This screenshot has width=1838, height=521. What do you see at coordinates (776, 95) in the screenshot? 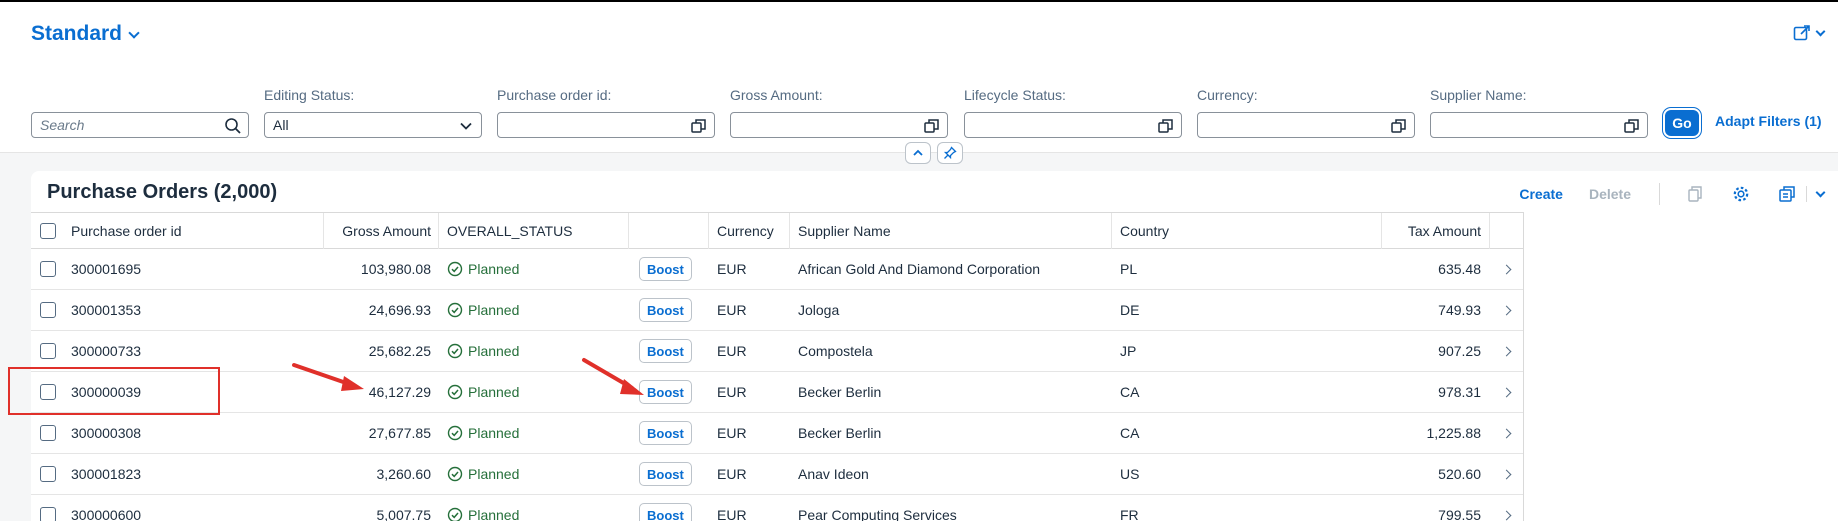
I see `gross-amount-label: Gross Amount:` at bounding box center [776, 95].